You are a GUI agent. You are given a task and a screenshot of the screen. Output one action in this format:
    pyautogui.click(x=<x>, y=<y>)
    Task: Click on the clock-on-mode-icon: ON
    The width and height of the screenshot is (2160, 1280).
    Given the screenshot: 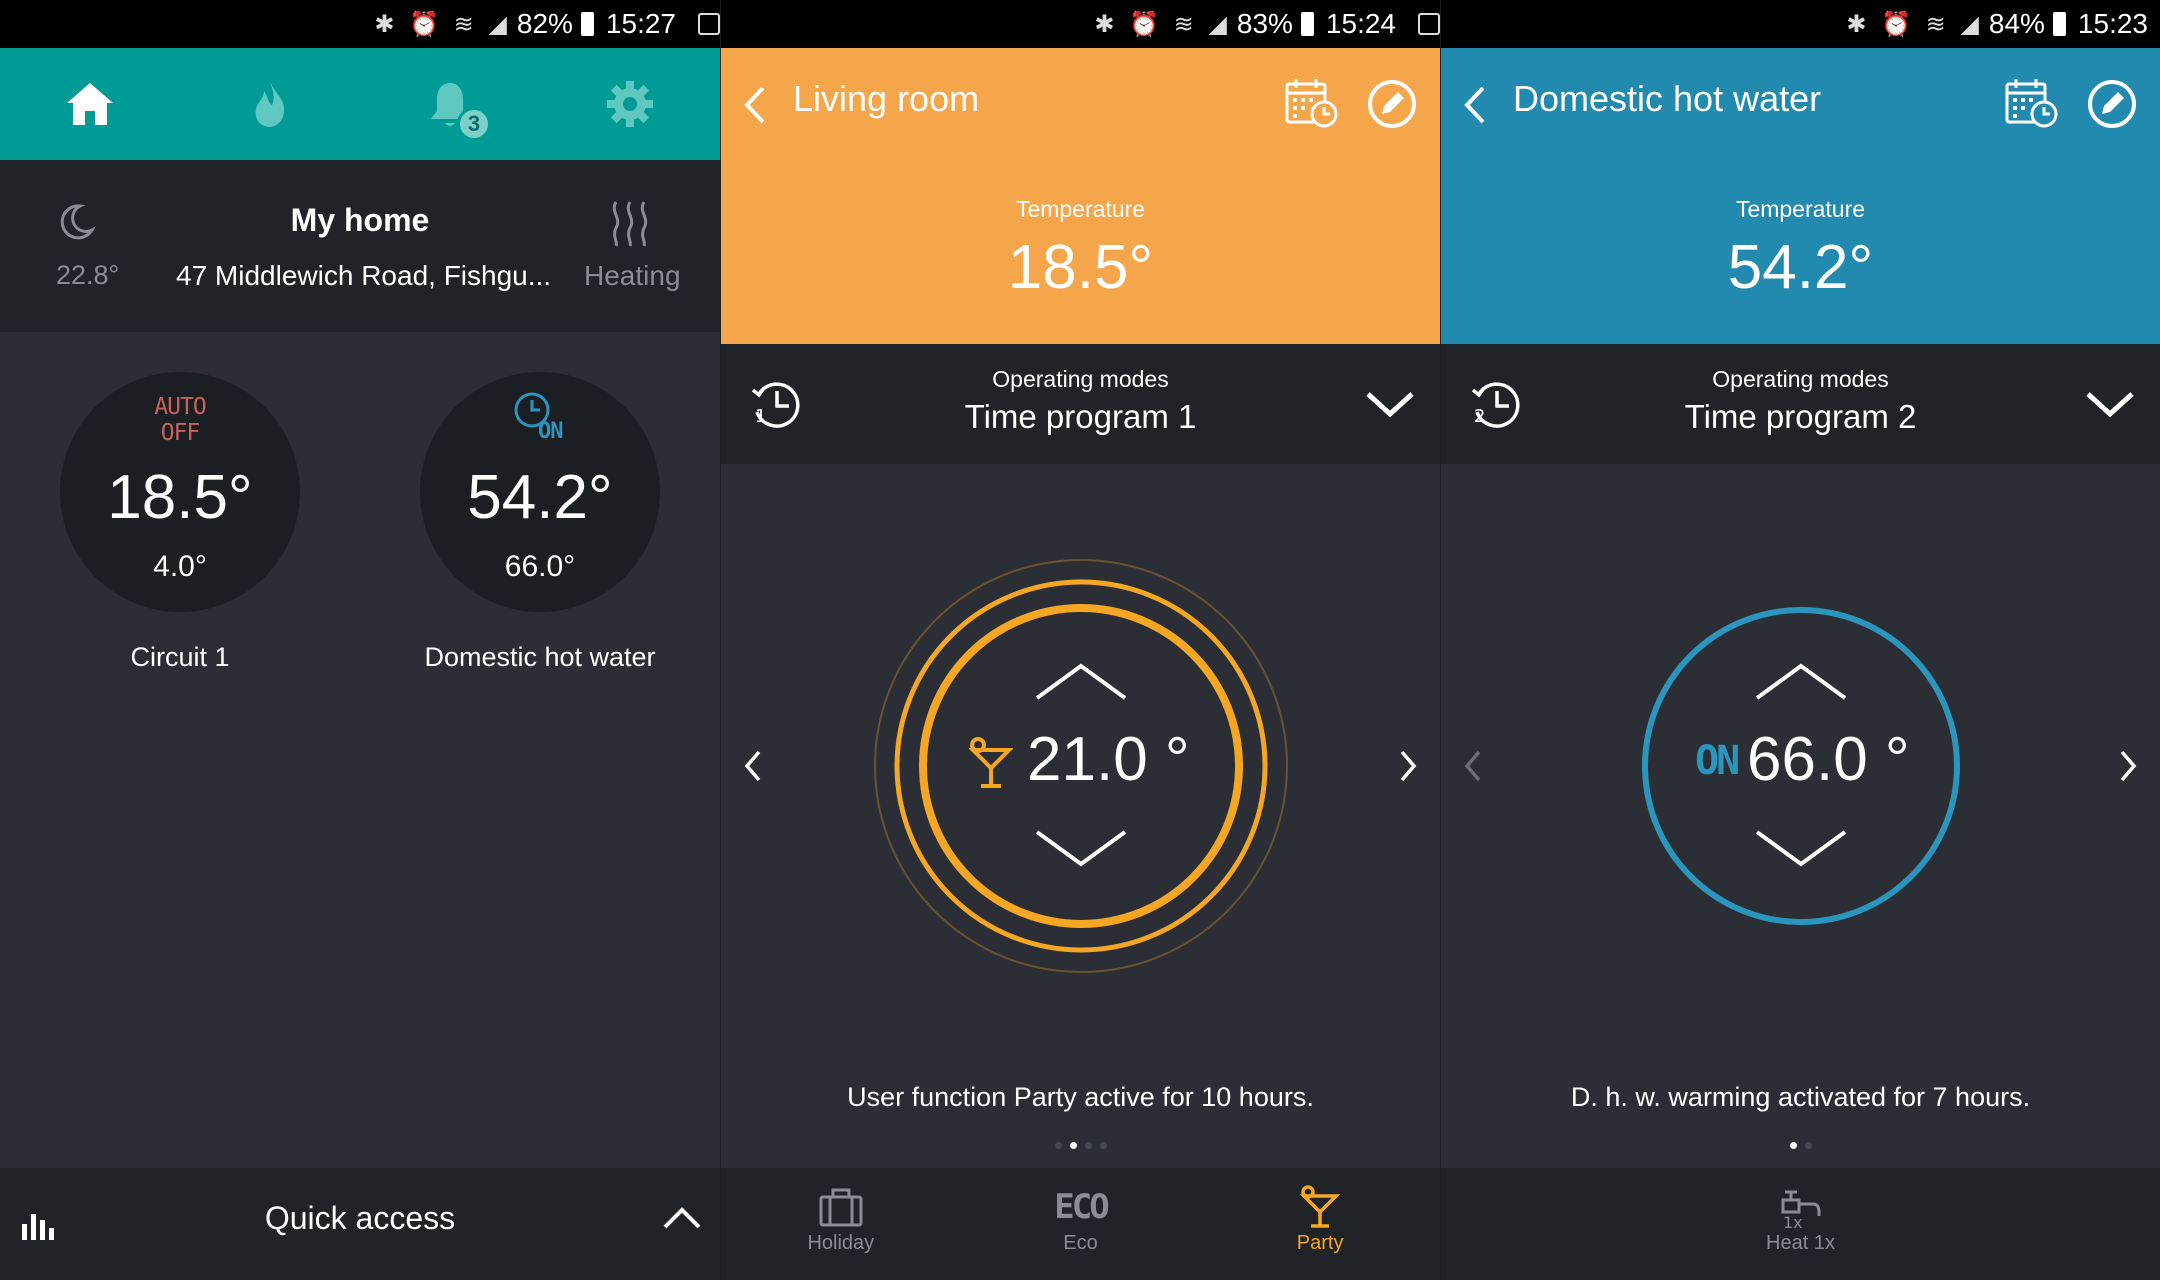 What is the action you would take?
    pyautogui.click(x=540, y=415)
    